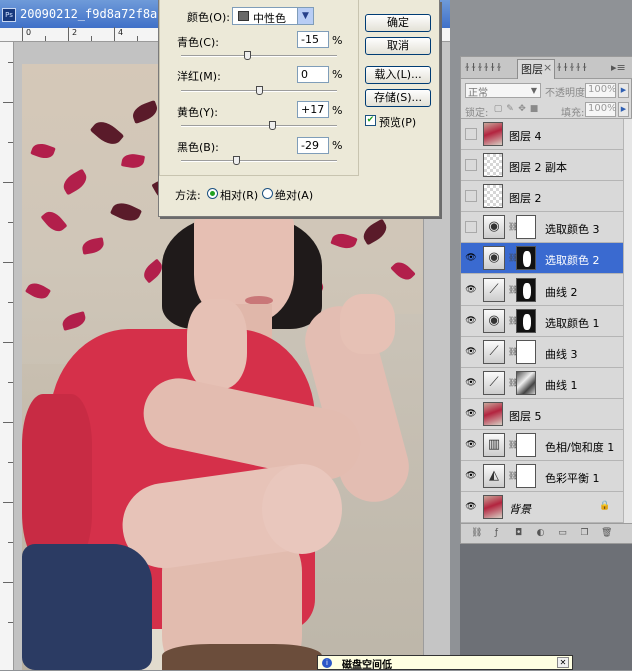  I want to click on cyan-slider-thumb, so click(248, 55).